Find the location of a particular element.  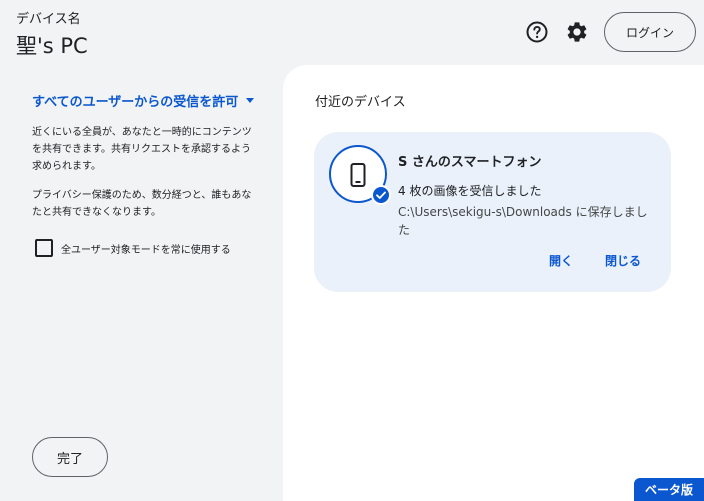

always-everyone-mode-option: 全ユーザー対象モードを常に使用する is located at coordinates (133, 248).